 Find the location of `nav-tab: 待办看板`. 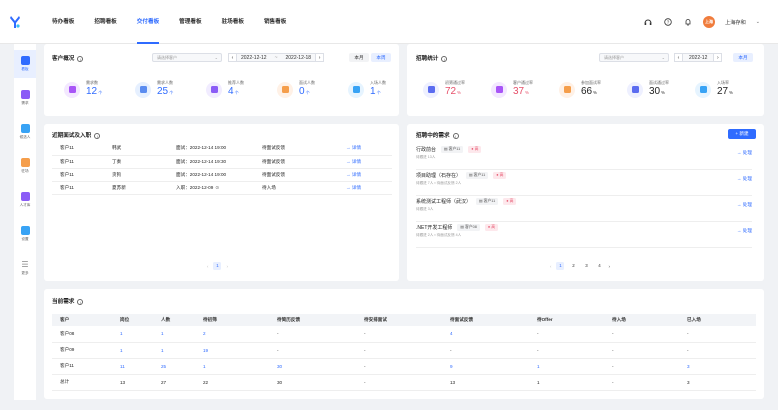

nav-tab: 待办看板 is located at coordinates (63, 22).